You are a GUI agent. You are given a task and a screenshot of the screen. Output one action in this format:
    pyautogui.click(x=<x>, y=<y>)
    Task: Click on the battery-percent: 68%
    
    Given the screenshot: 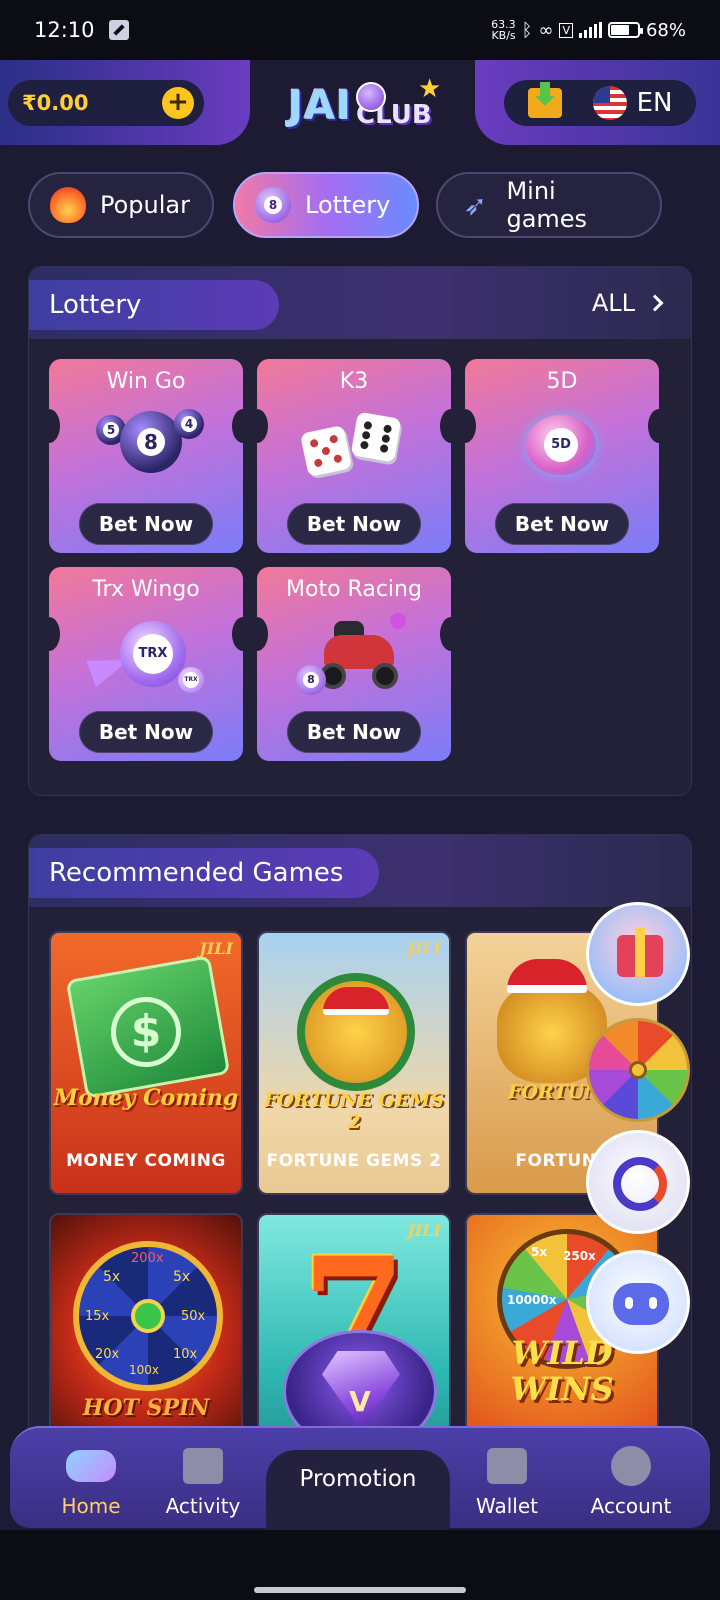 What is the action you would take?
    pyautogui.click(x=665, y=30)
    